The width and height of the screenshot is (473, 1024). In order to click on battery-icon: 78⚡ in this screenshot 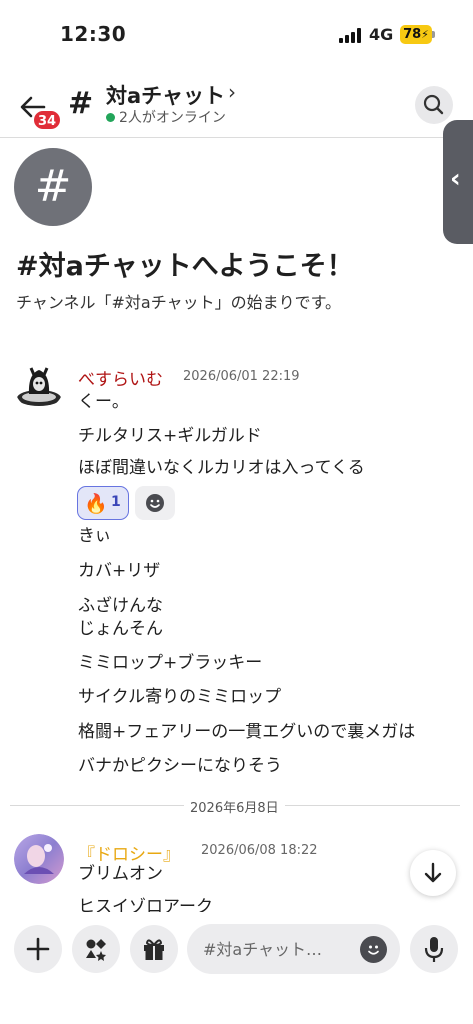, I will do `click(416, 34)`.